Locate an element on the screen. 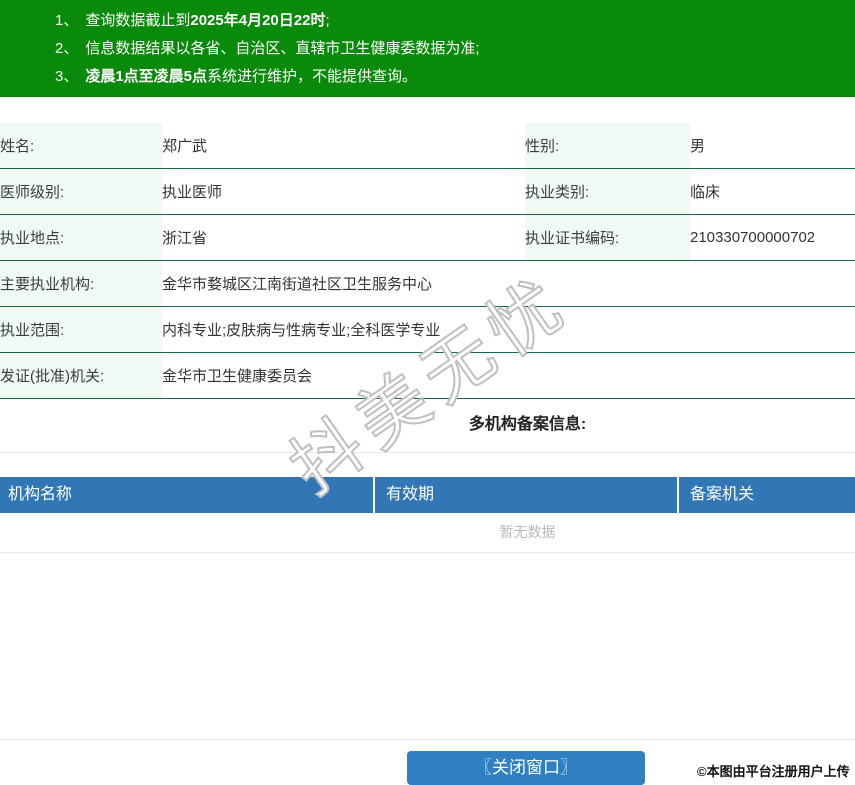  registry-table-header: 机构名称 有效期 备案机关 is located at coordinates (427, 495).